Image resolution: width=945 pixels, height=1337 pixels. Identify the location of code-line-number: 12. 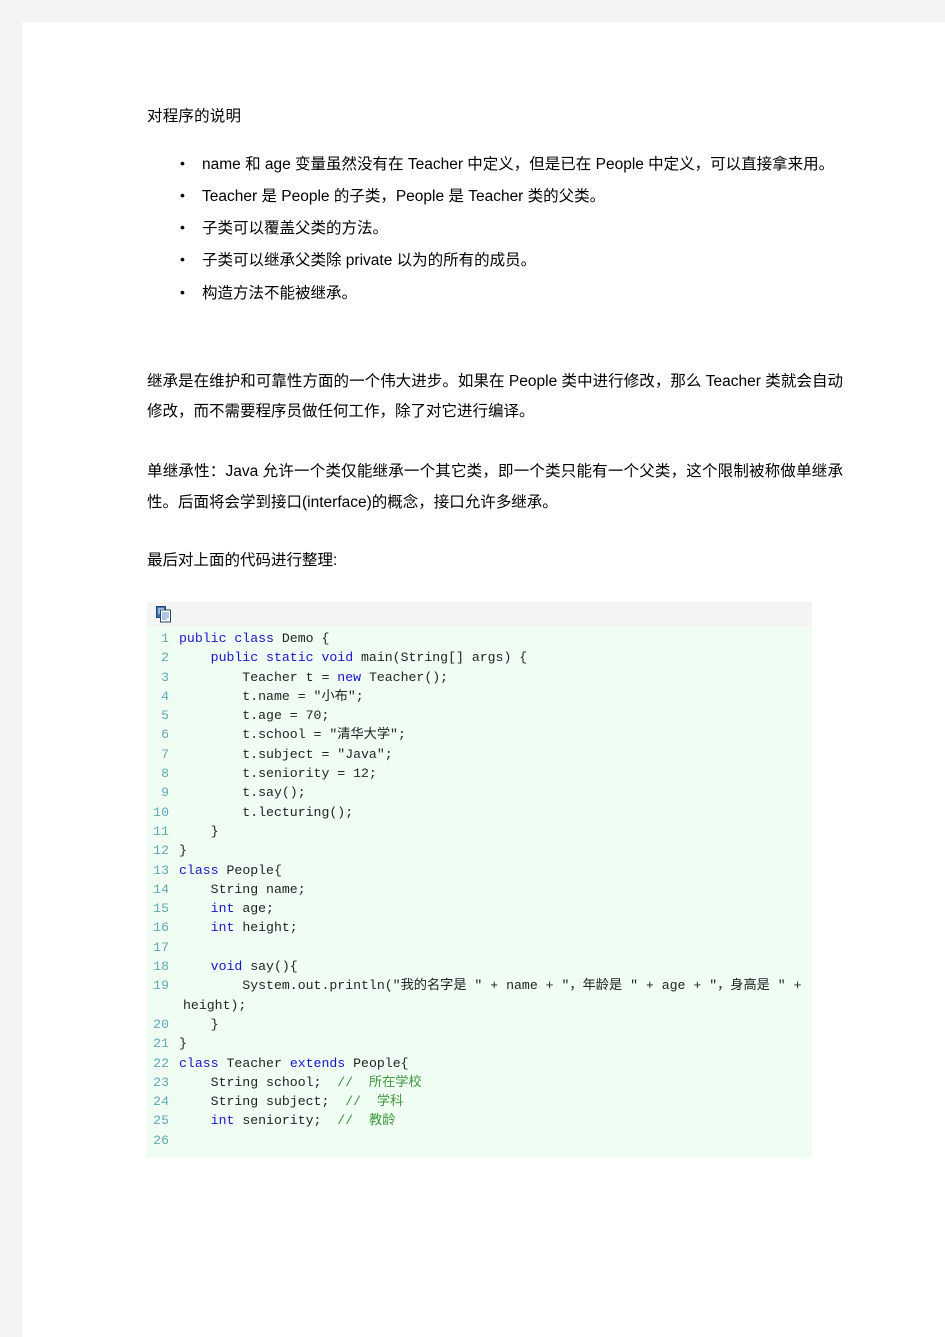
(161, 851).